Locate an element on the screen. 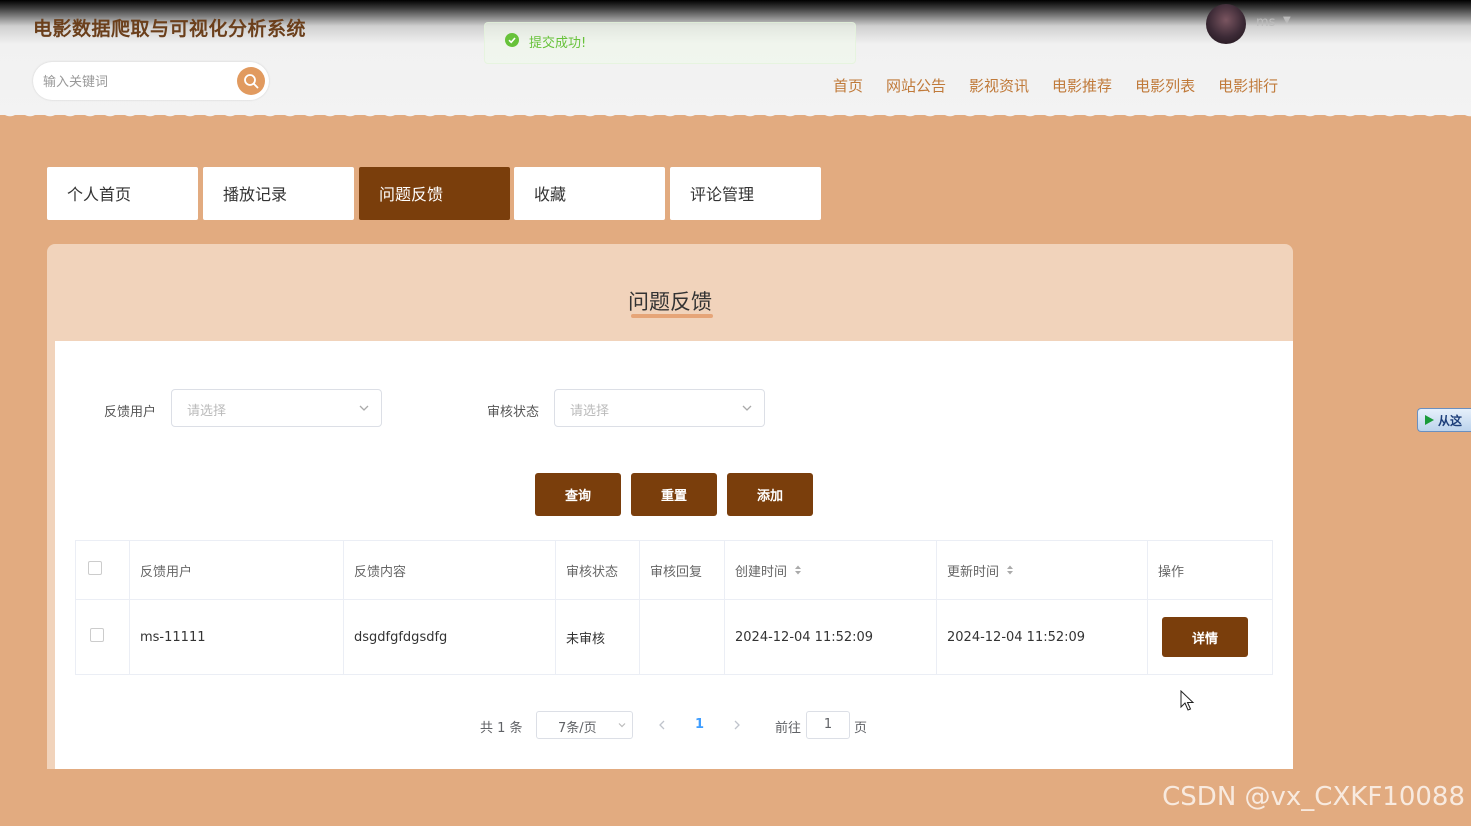 The width and height of the screenshot is (1471, 826). site-title: 电影数据爬取与可视化分析系统 is located at coordinates (170, 29).